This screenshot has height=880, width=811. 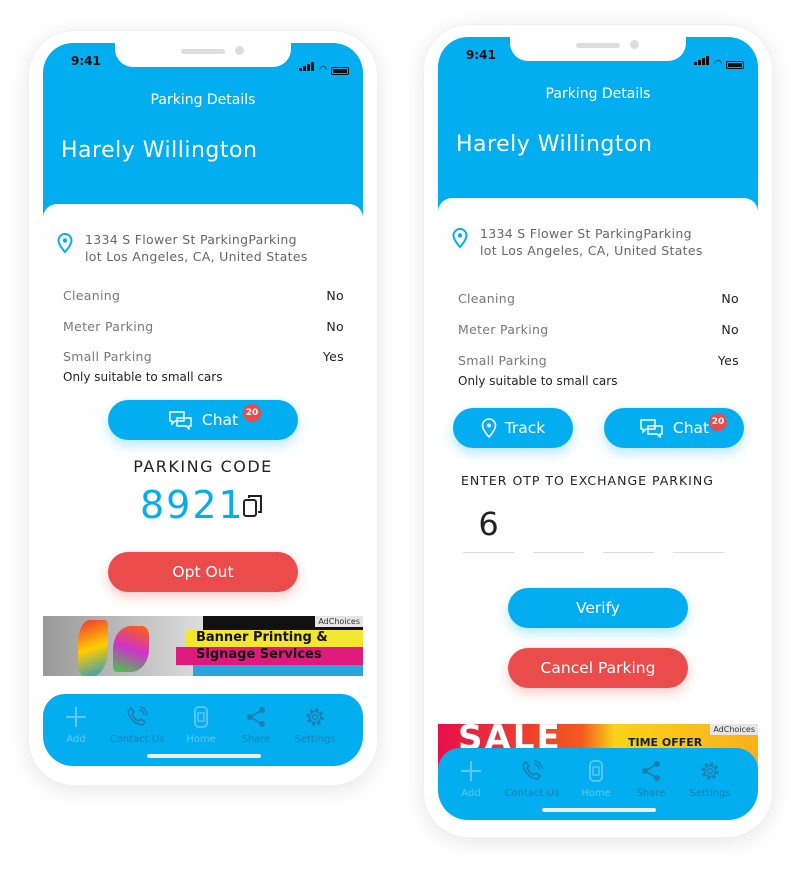 What do you see at coordinates (598, 608) in the screenshot?
I see `verify-button: Verify` at bounding box center [598, 608].